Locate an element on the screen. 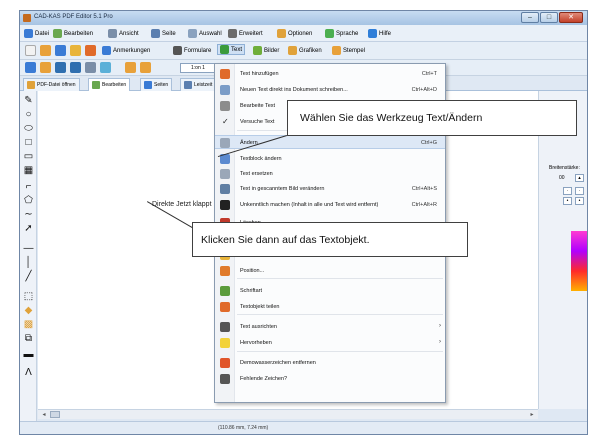  menu-item-replace: Text ersetzen is located at coordinates (330, 174).